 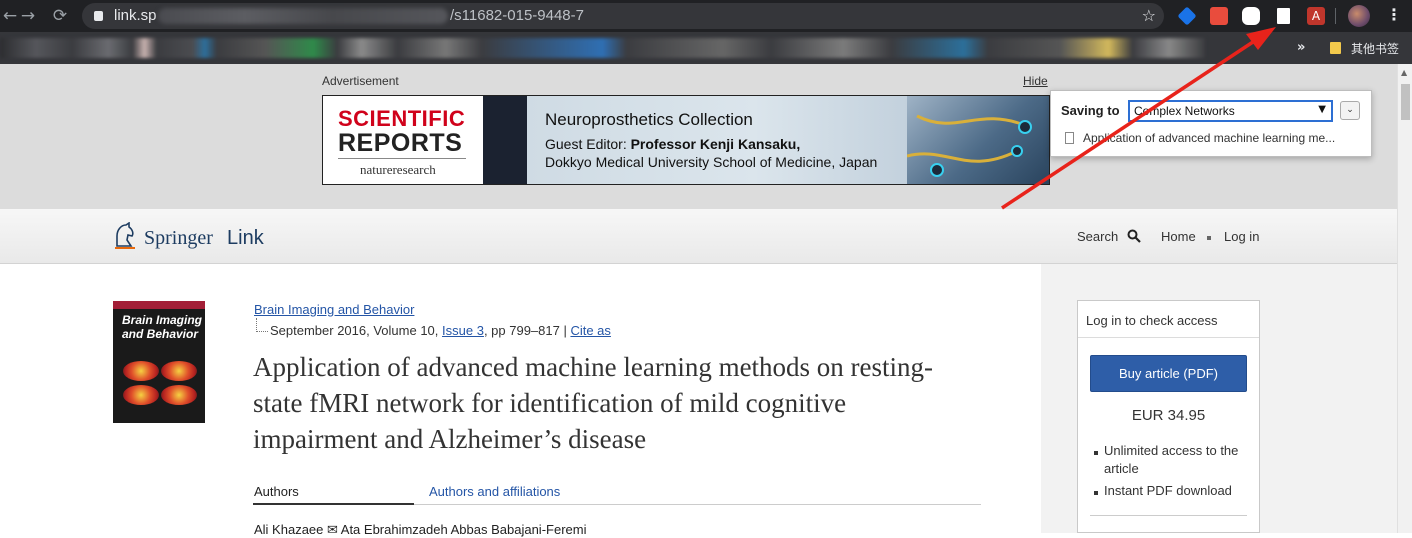 I want to click on ad-editor-prefix: Guest Editor:, so click(x=588, y=144).